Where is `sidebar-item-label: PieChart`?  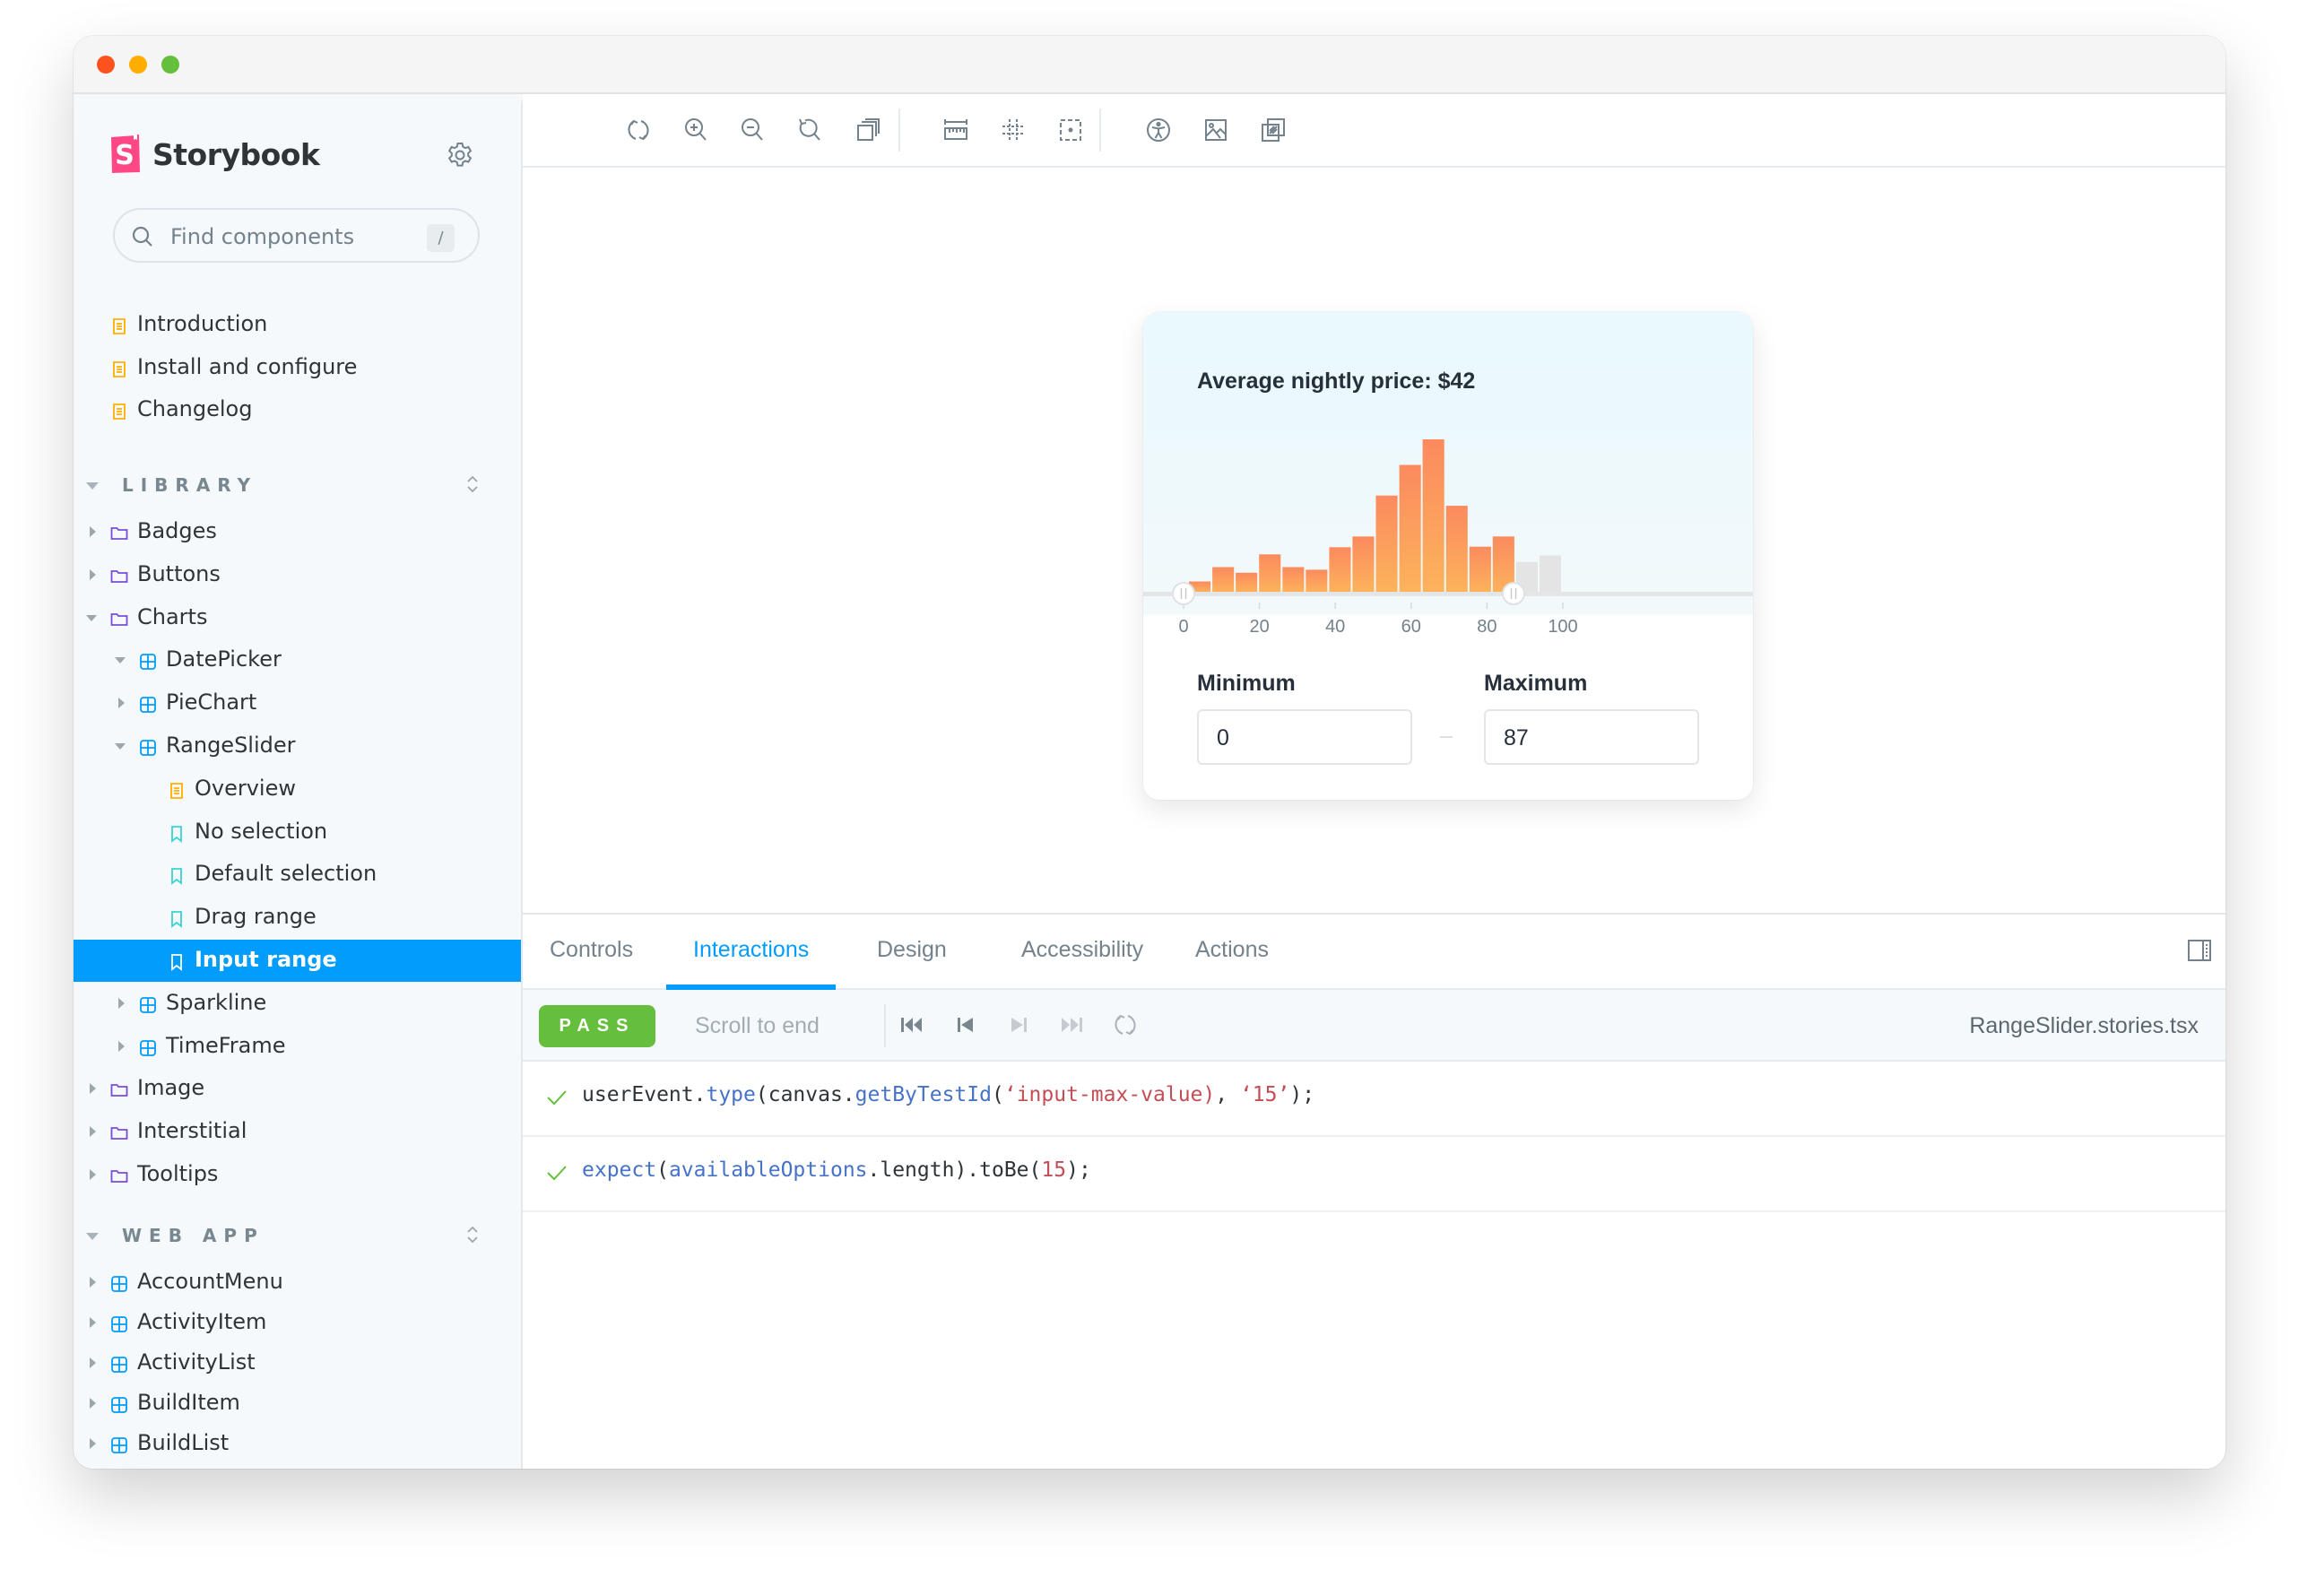
sidebar-item-label: PieChart is located at coordinates (211, 703).